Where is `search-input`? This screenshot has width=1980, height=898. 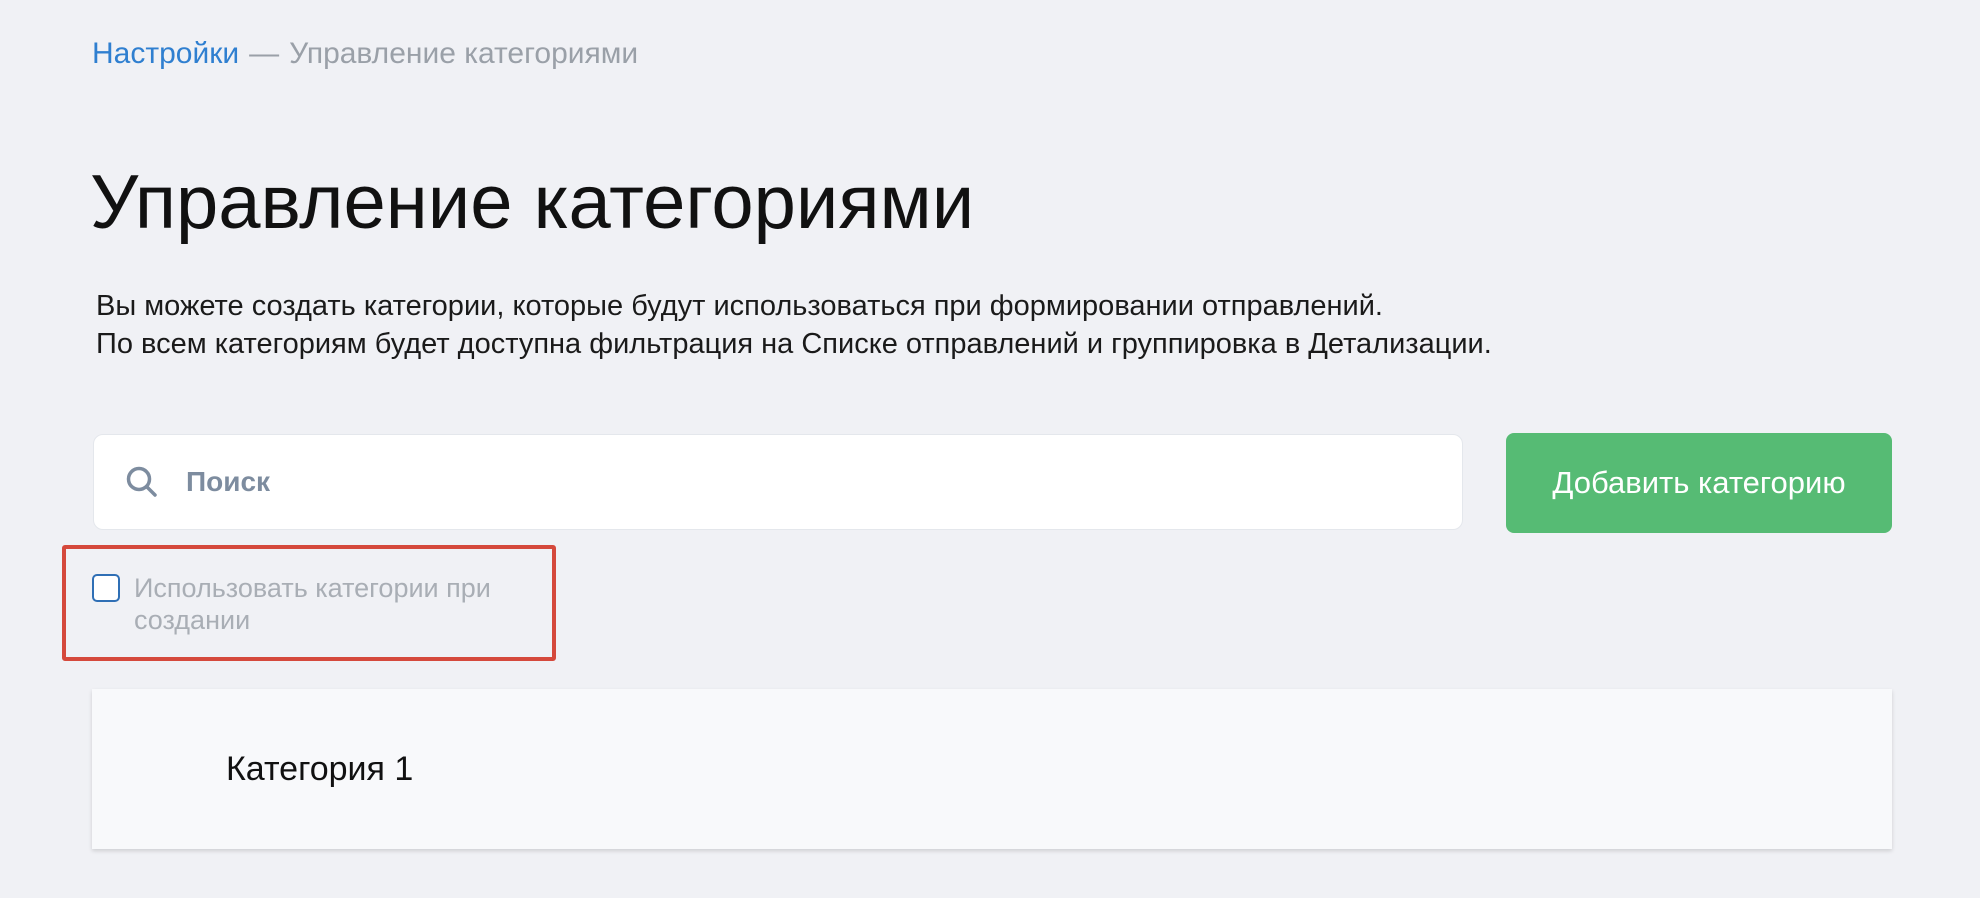 search-input is located at coordinates (786, 482).